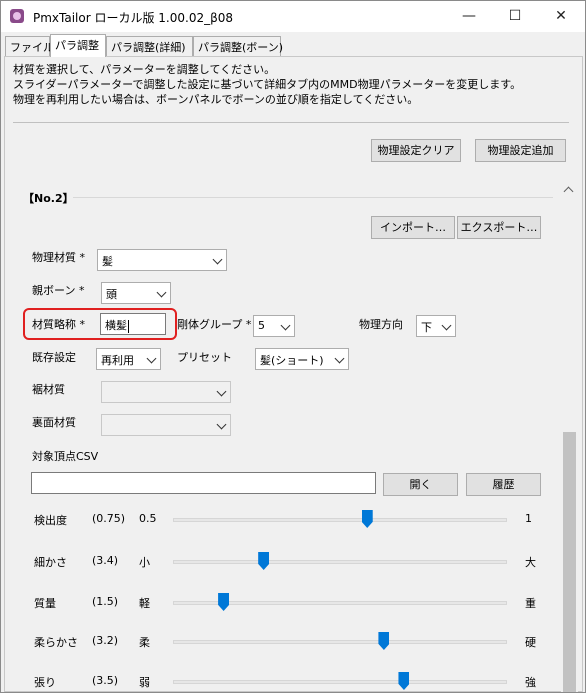 The image size is (586, 693). What do you see at coordinates (530, 682) in the screenshot?
I see `slider-max-label: 強` at bounding box center [530, 682].